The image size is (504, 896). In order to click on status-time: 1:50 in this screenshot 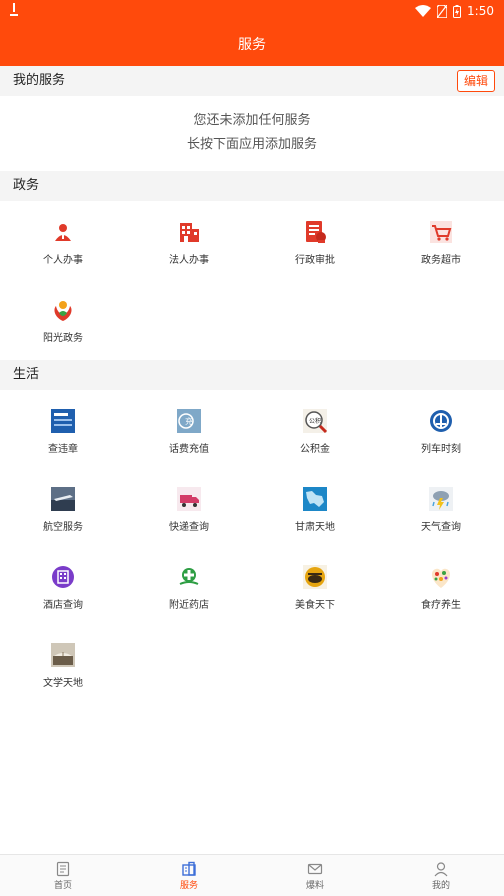, I will do `click(480, 11)`.